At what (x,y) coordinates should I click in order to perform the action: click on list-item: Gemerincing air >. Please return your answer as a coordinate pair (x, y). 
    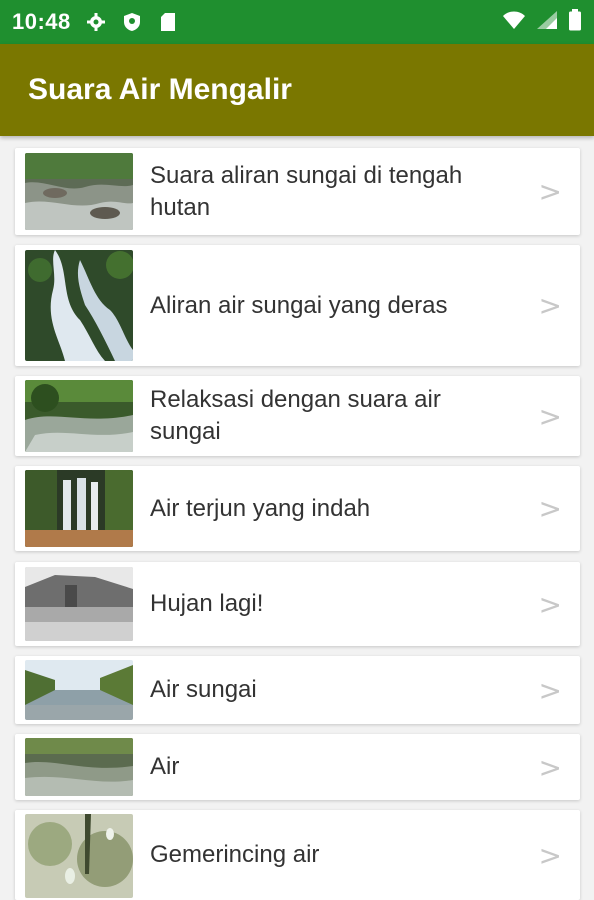
    Looking at the image, I should click on (297, 855).